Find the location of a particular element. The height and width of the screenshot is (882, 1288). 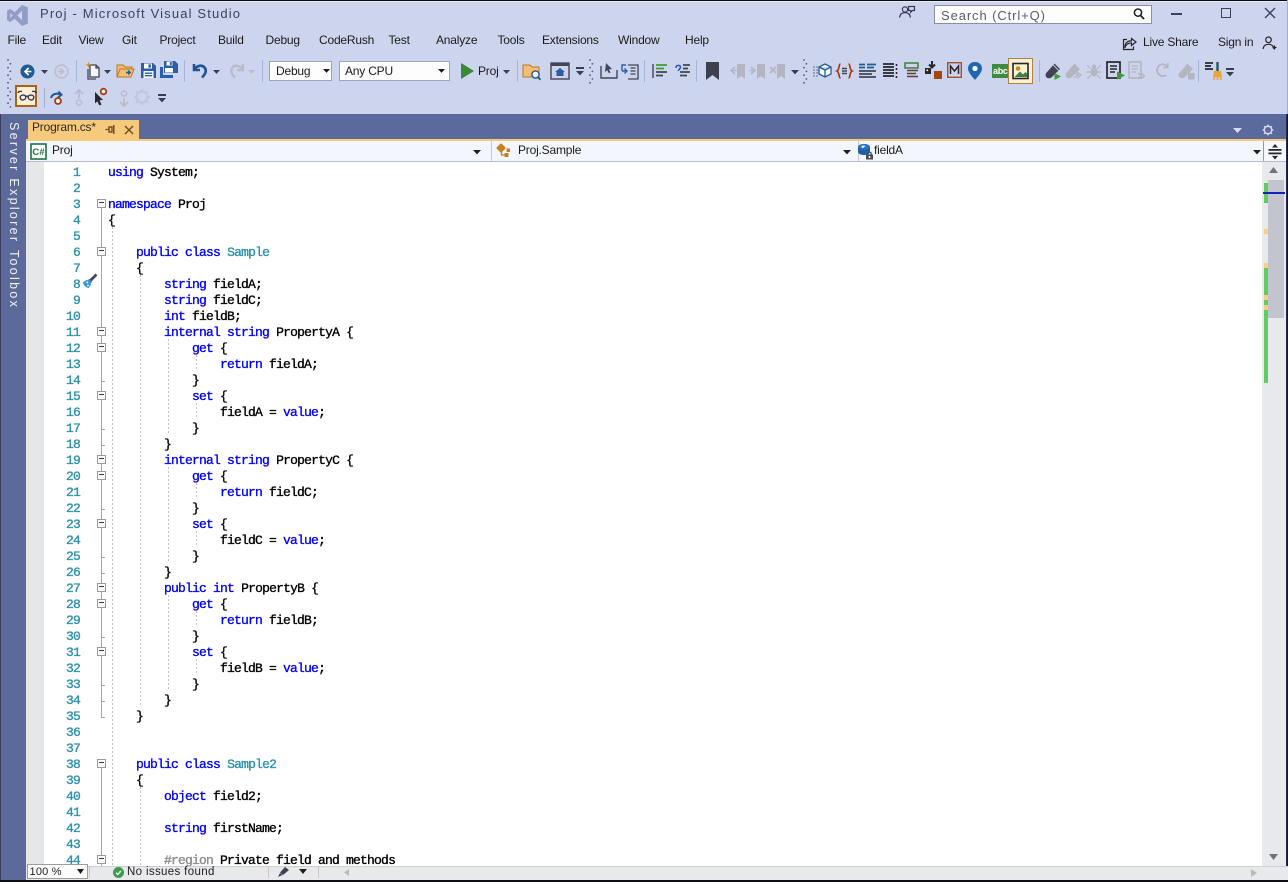

svg-text: C# is located at coordinates (38, 152).